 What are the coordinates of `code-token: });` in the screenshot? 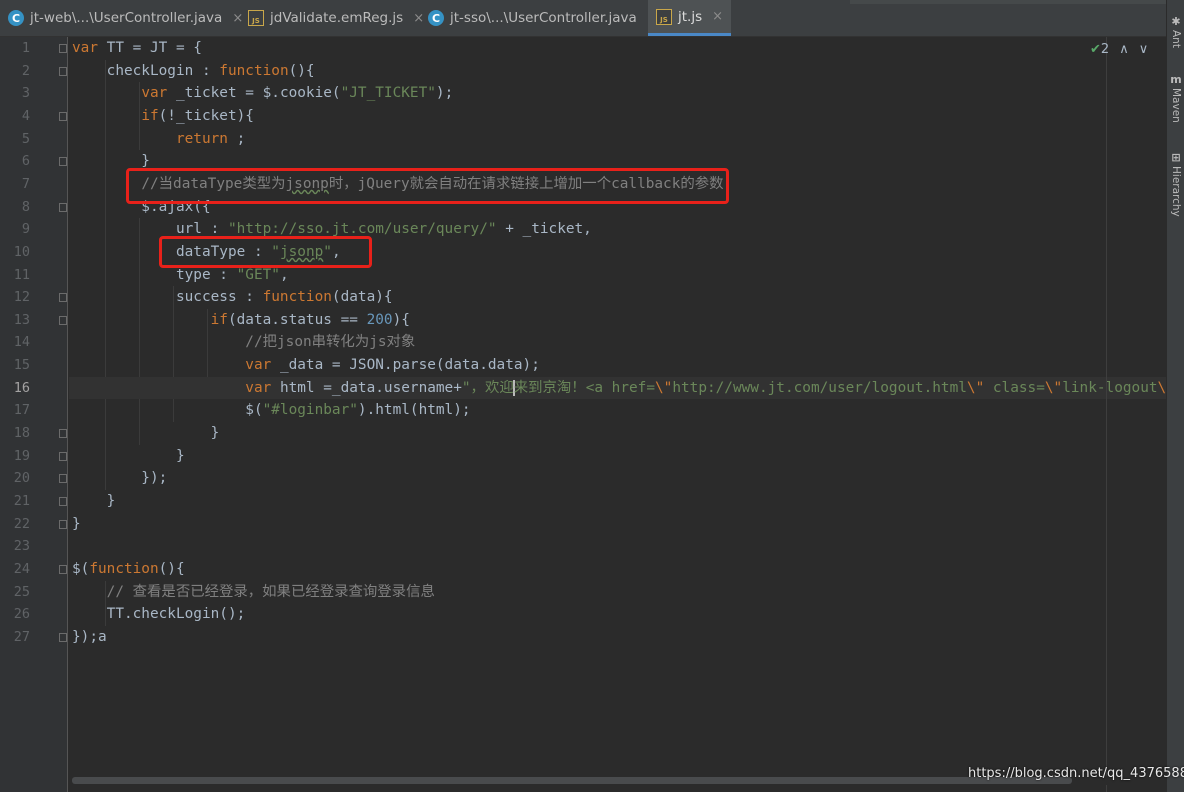 It's located at (120, 478).